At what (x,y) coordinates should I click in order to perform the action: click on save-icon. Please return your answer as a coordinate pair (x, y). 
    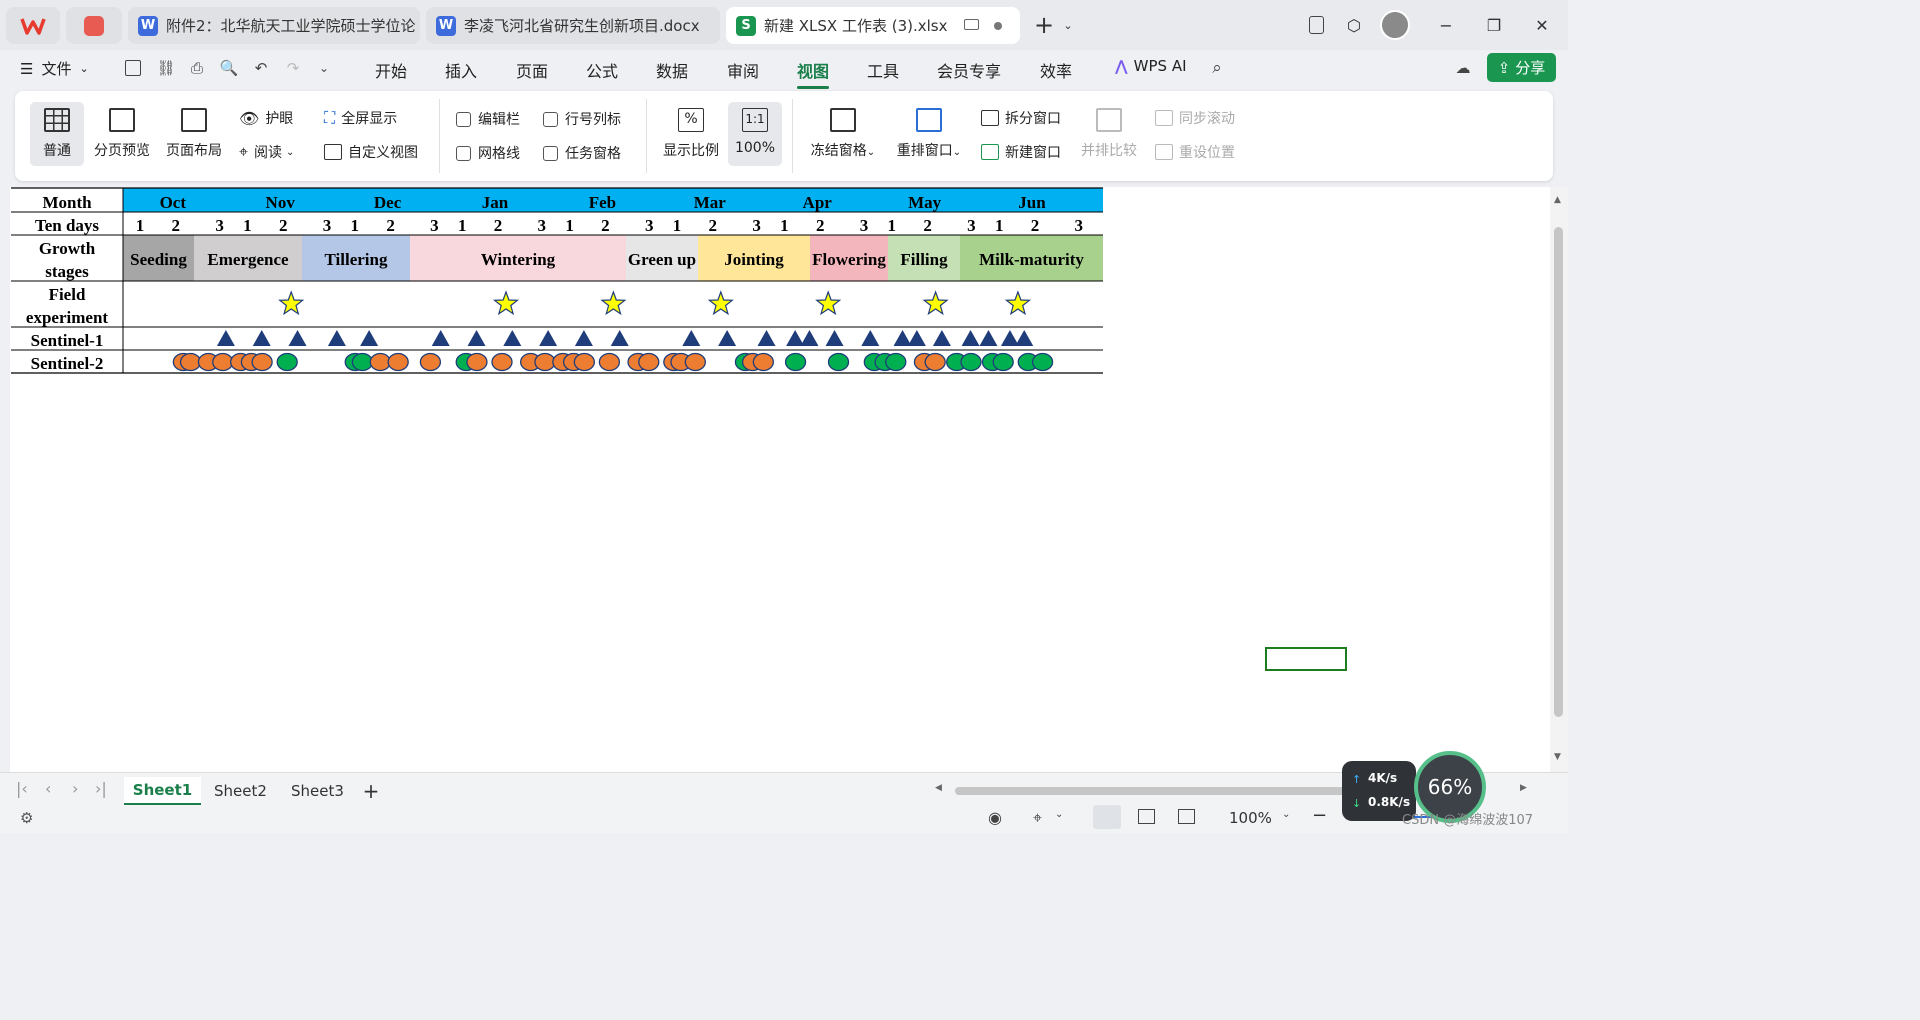
    Looking at the image, I should click on (133, 68).